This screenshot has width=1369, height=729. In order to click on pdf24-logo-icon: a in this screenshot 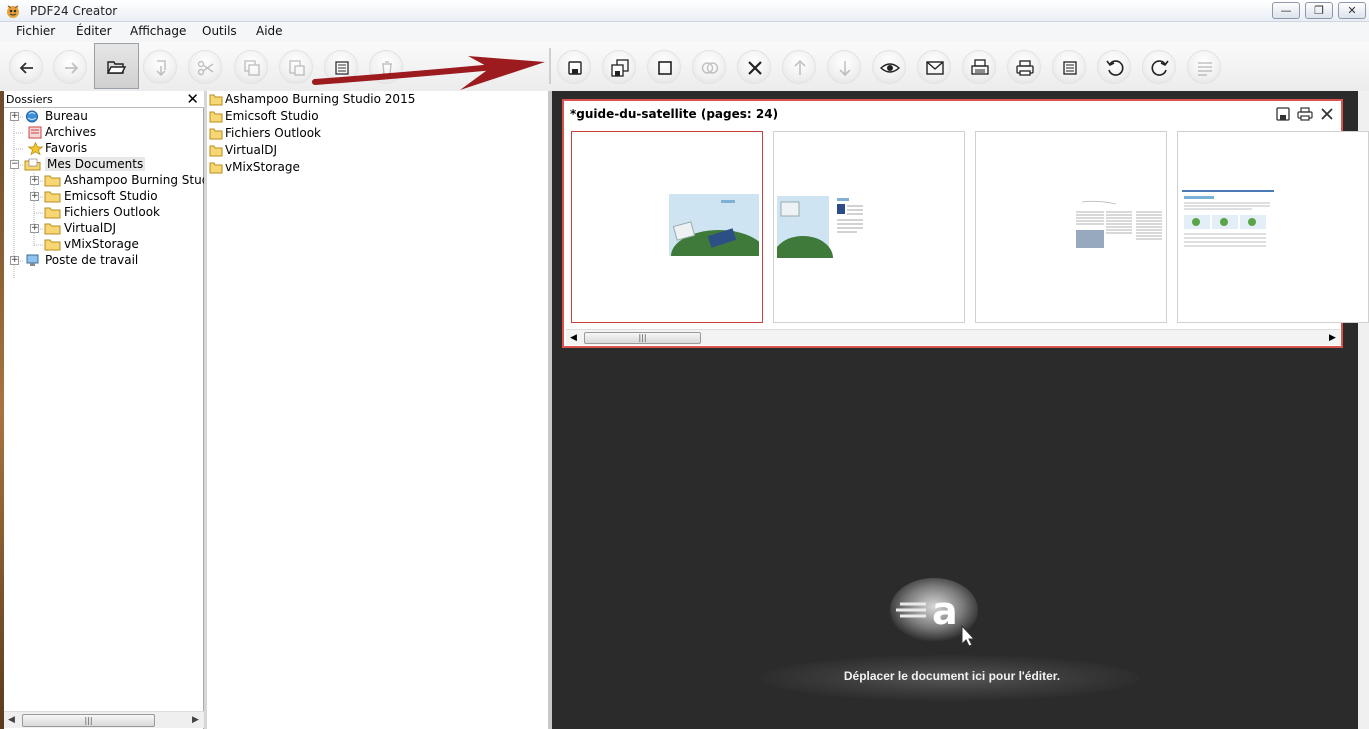, I will do `click(934, 612)`.